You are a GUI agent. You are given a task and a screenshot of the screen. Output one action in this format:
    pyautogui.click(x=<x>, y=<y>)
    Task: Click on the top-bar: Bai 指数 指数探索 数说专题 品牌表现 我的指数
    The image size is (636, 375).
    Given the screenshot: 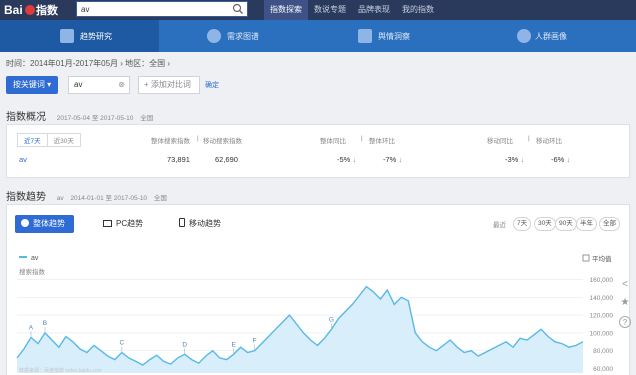 What is the action you would take?
    pyautogui.click(x=318, y=10)
    